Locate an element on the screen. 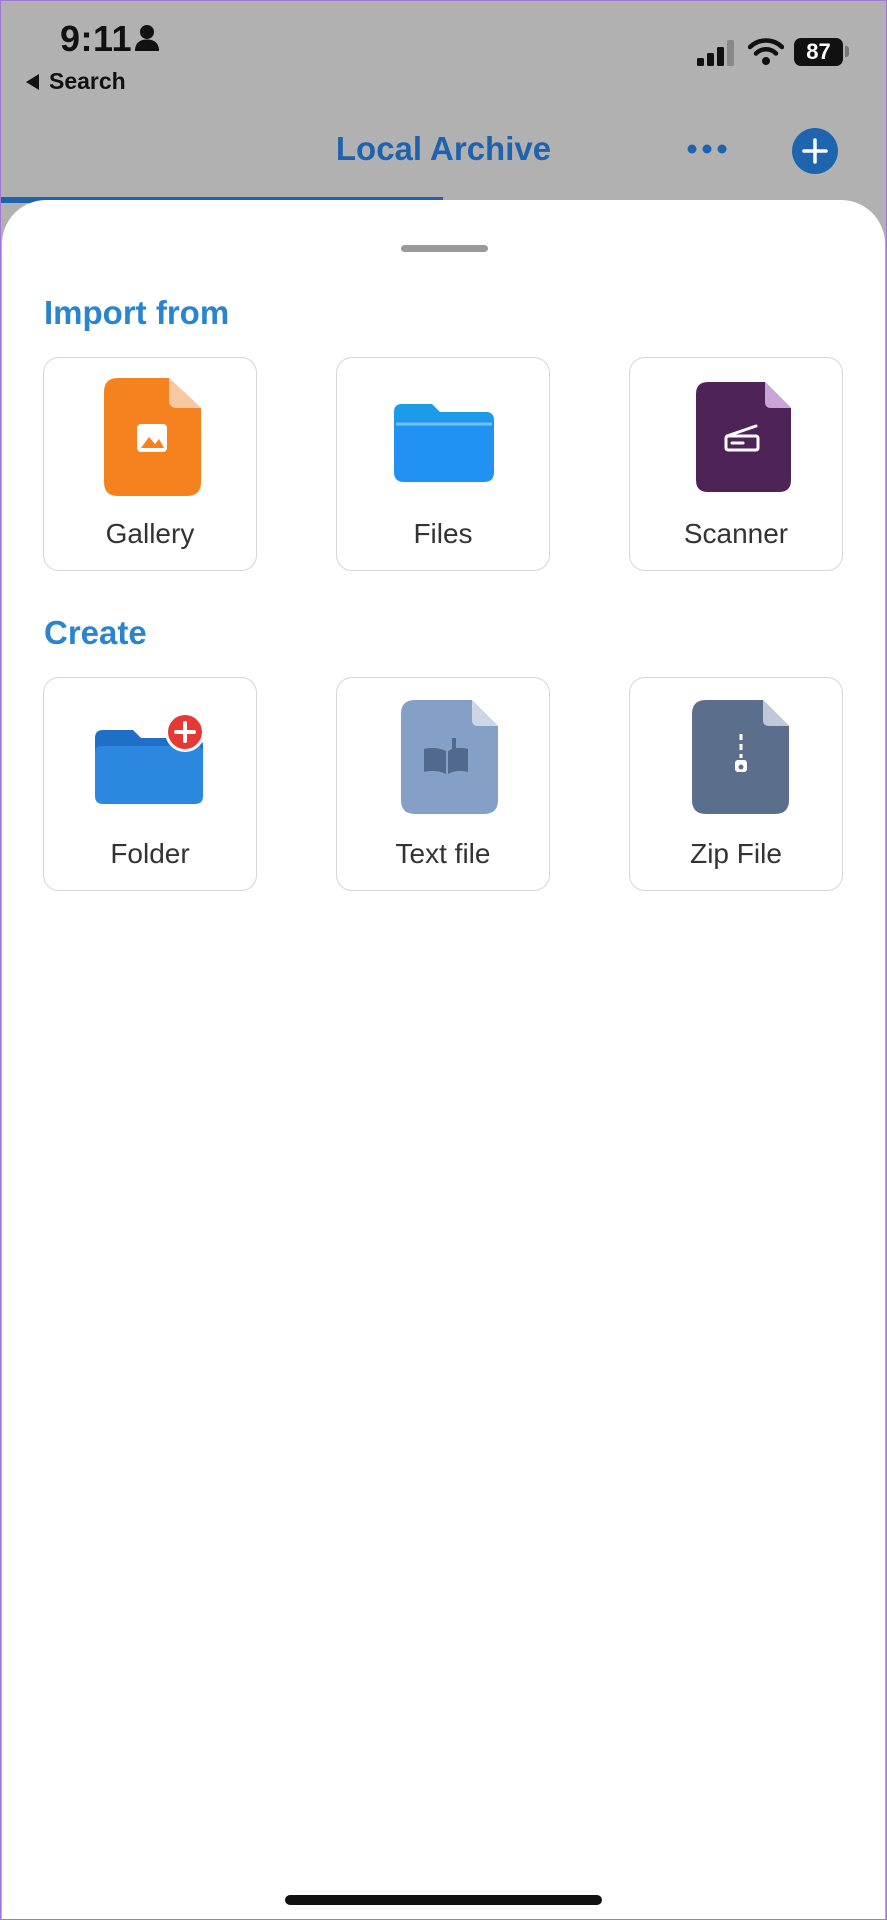 This screenshot has width=887, height=1920. cellular-signal-icon is located at coordinates (715, 53).